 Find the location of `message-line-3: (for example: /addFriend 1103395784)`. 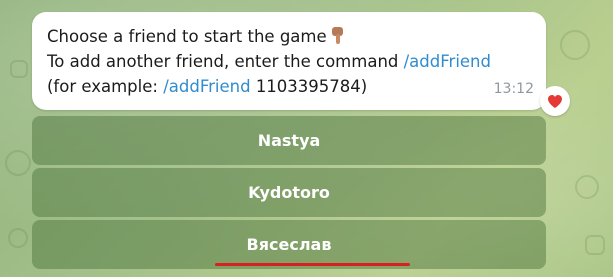

message-line-3: (for example: /addFriend 1103395784) is located at coordinates (289, 86).